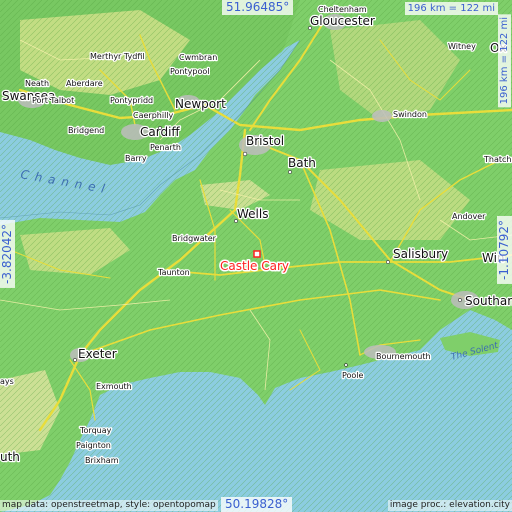 This screenshot has width=512, height=512. I want to click on scale-vertical: 196 km = 122 mi, so click(504, 61).